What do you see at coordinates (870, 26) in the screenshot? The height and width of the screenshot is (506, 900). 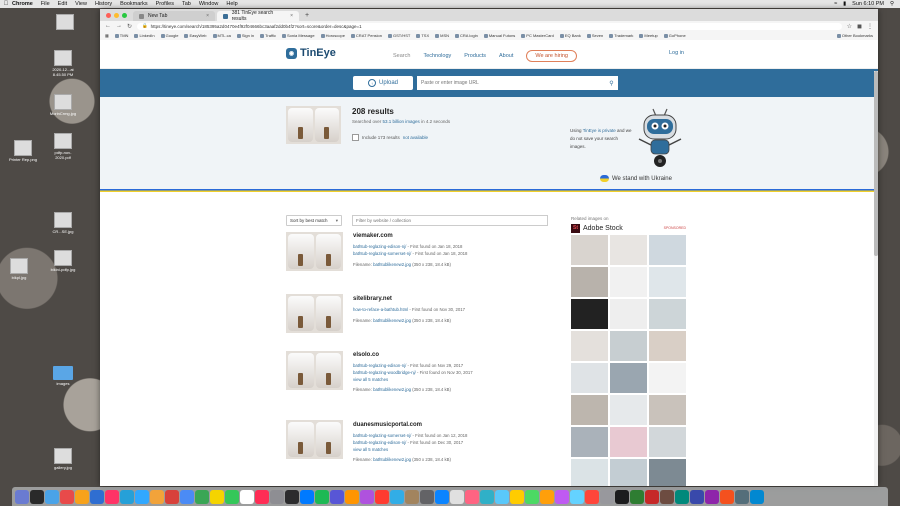 I see `more-icon: ⋮` at bounding box center [870, 26].